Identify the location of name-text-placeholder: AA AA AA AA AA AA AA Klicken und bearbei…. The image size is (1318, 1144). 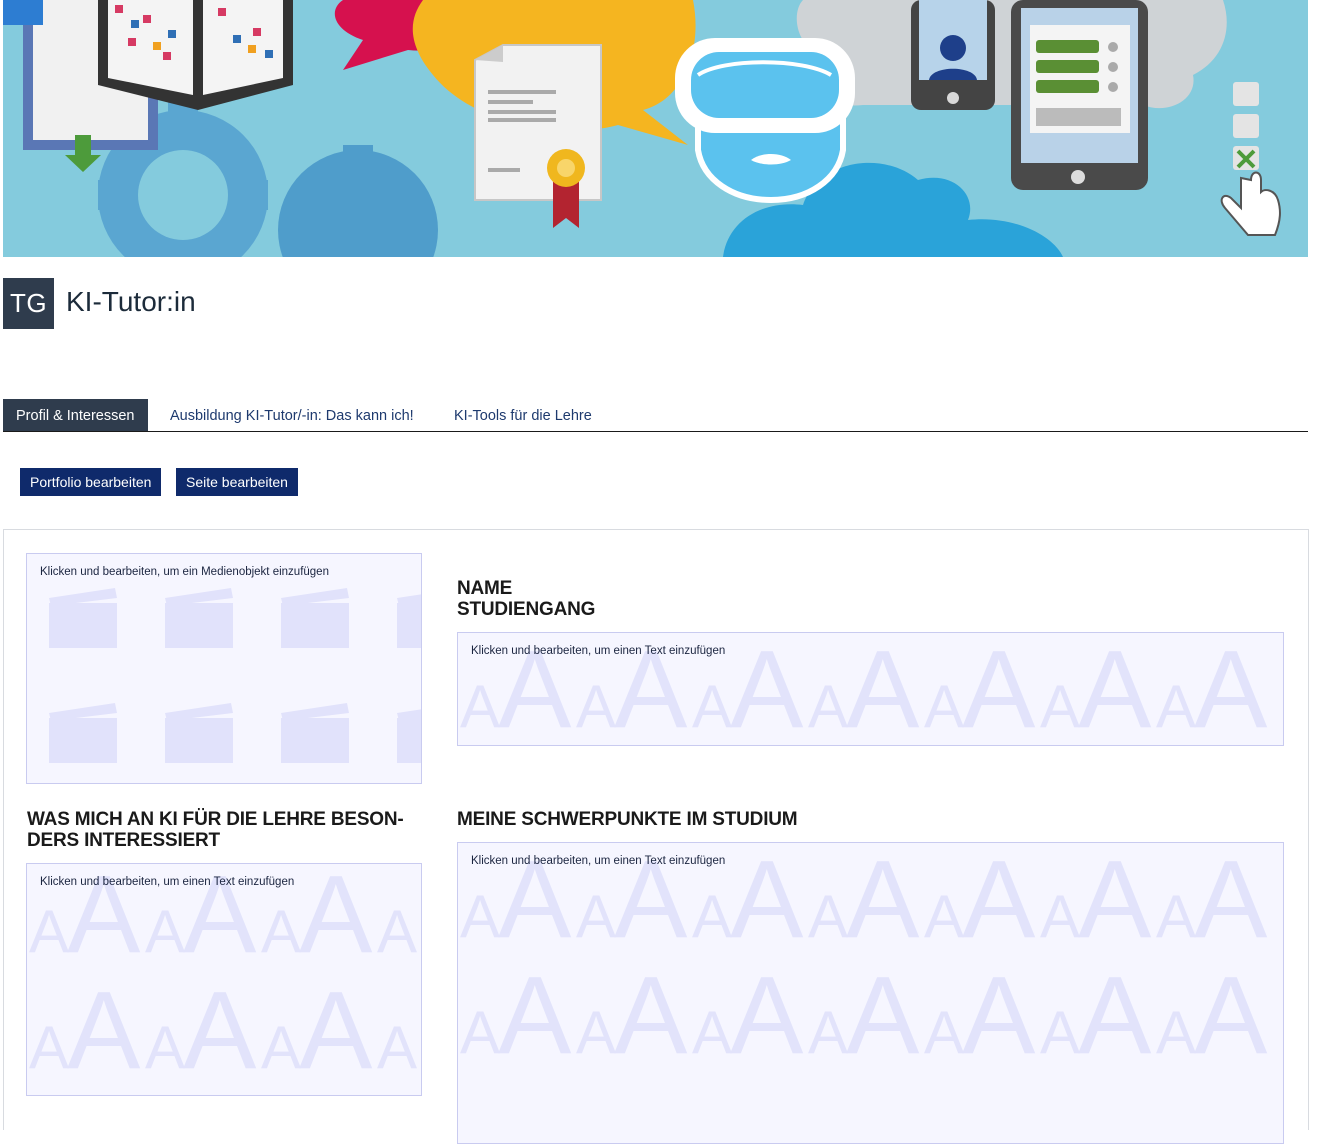
(870, 689).